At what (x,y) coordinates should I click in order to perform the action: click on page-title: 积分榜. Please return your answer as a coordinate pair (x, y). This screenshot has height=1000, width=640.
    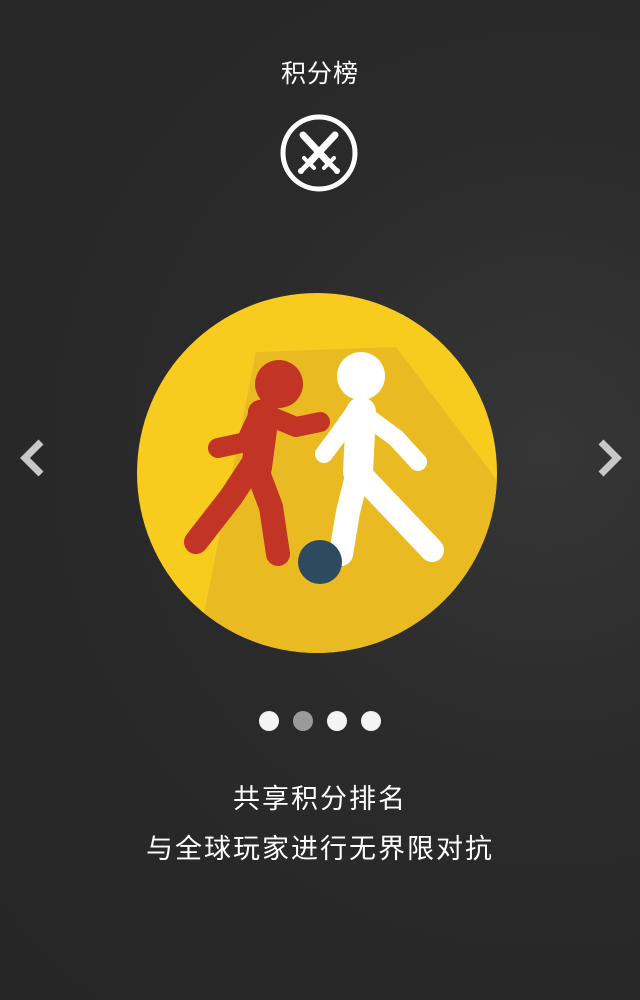
    Looking at the image, I should click on (319, 73).